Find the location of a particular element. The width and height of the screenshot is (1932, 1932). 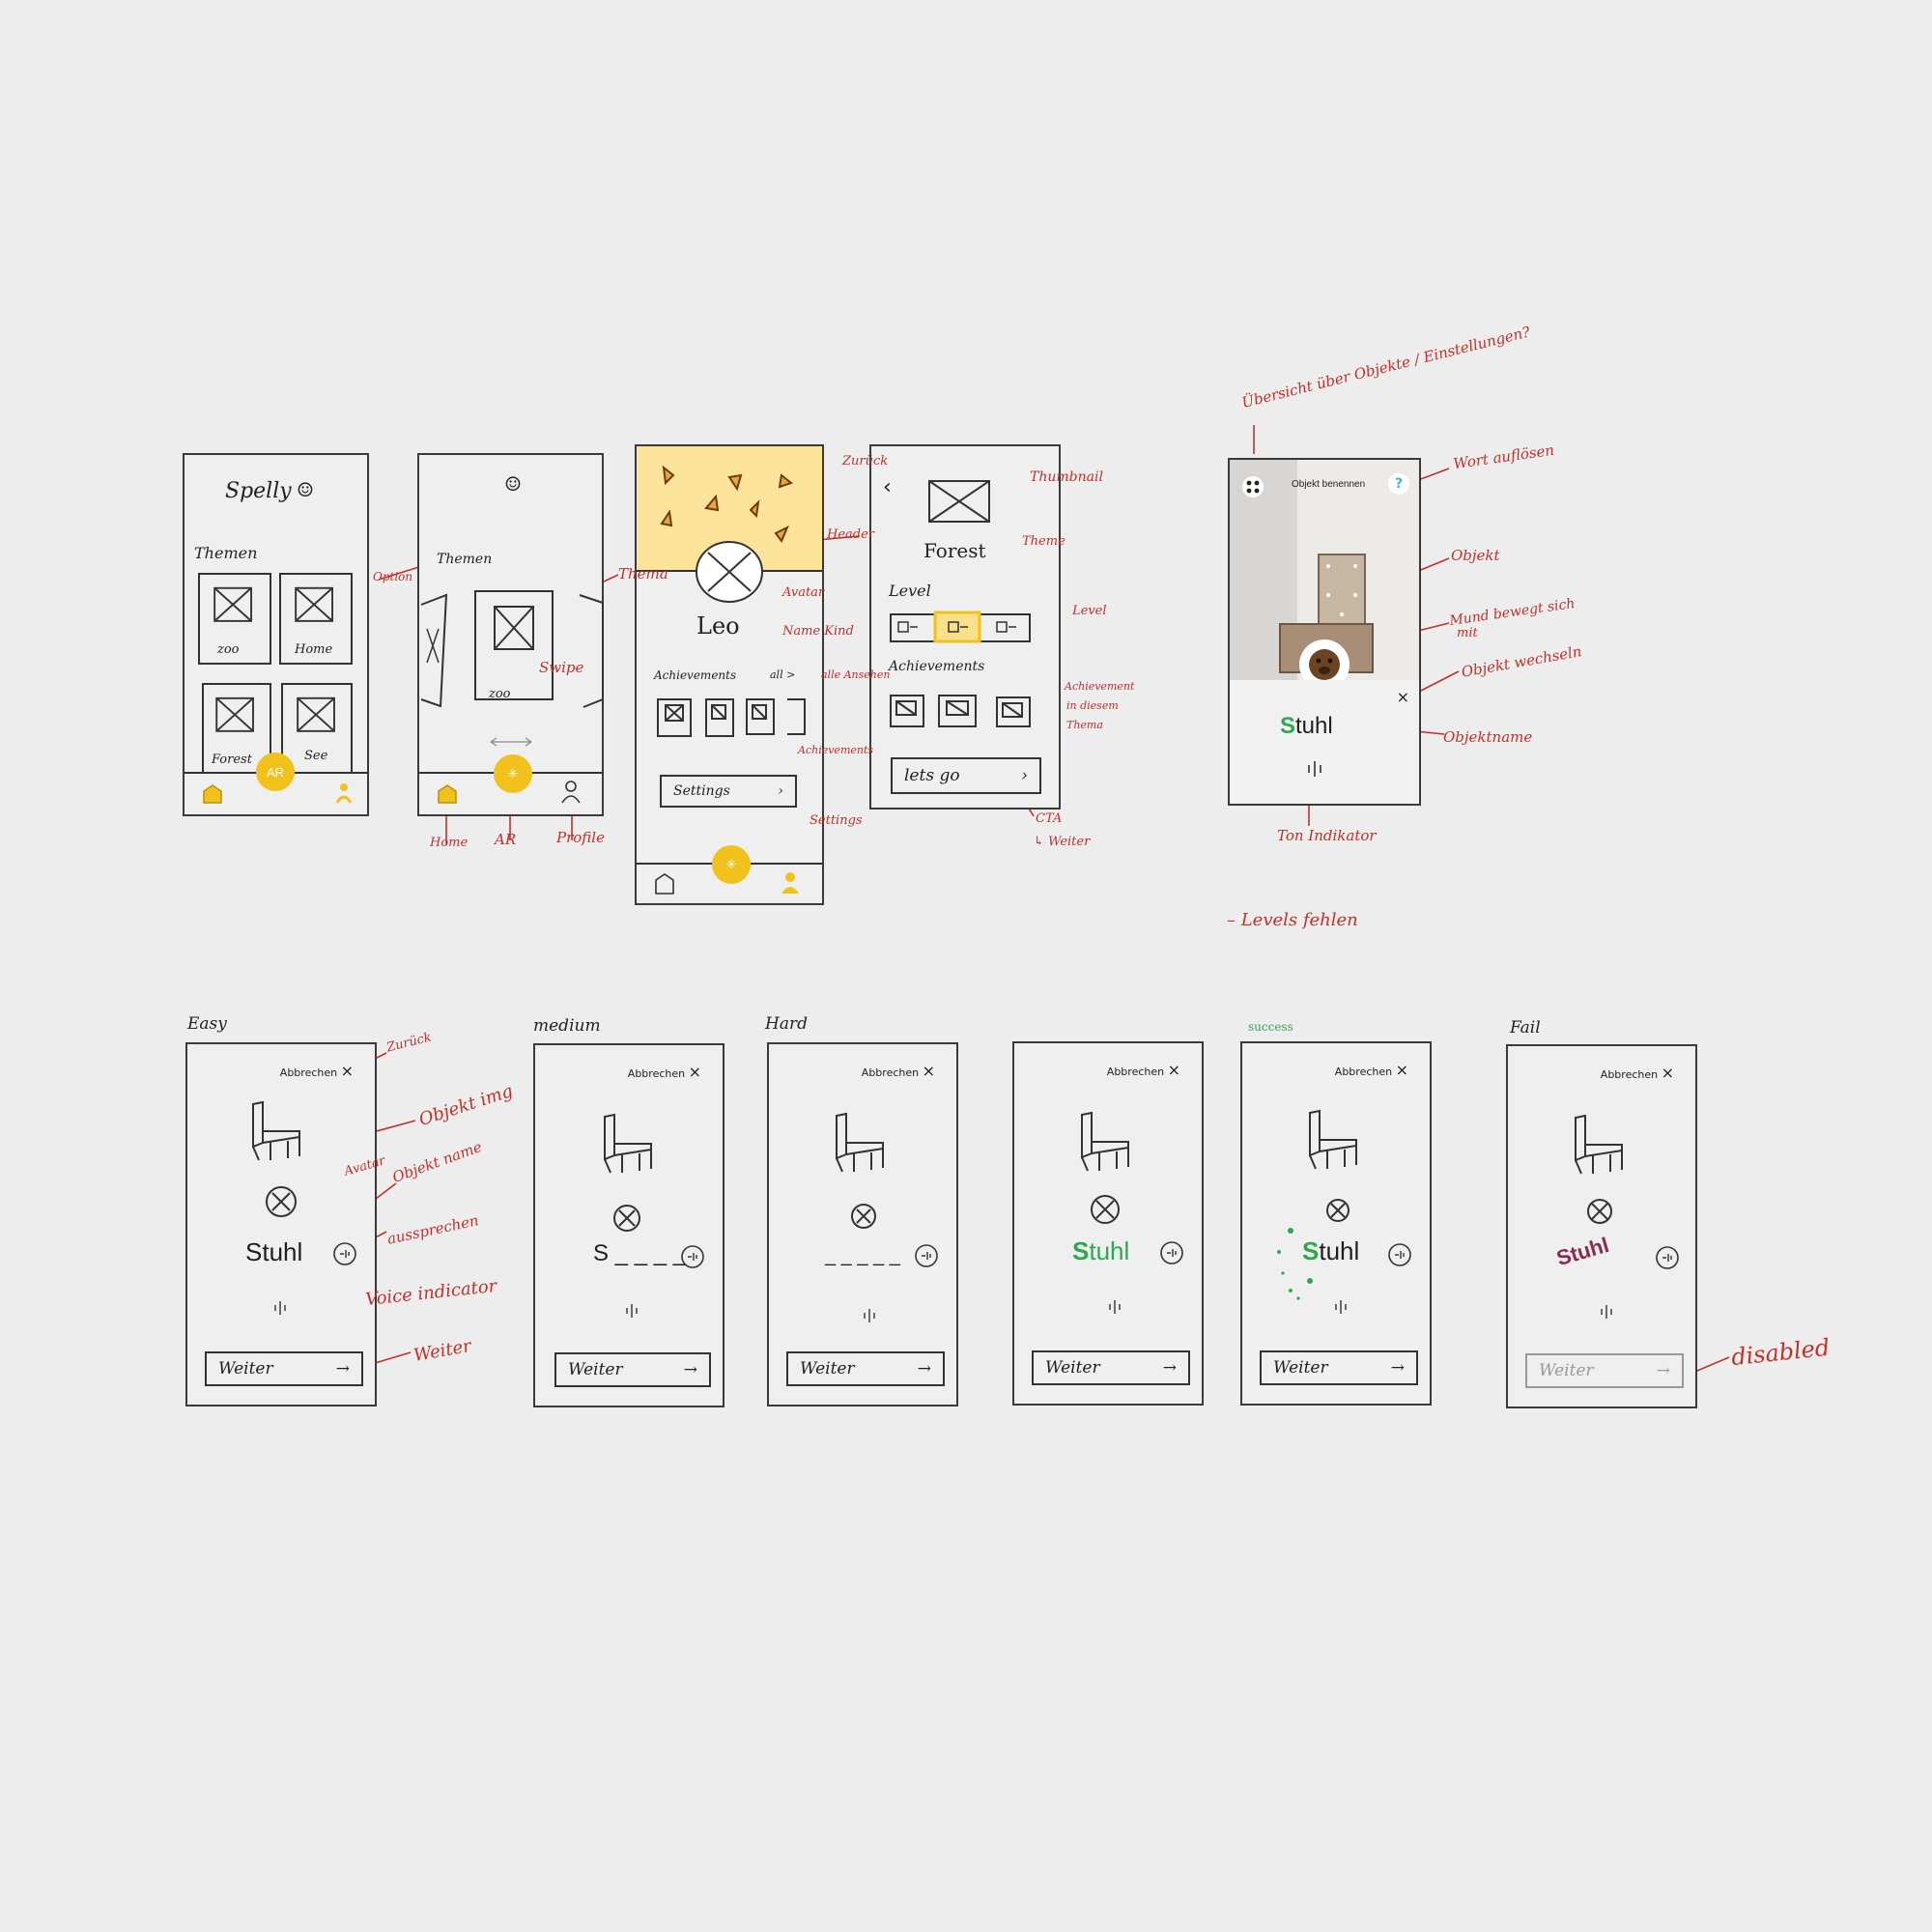

tile-label: Home is located at coordinates (314, 649).